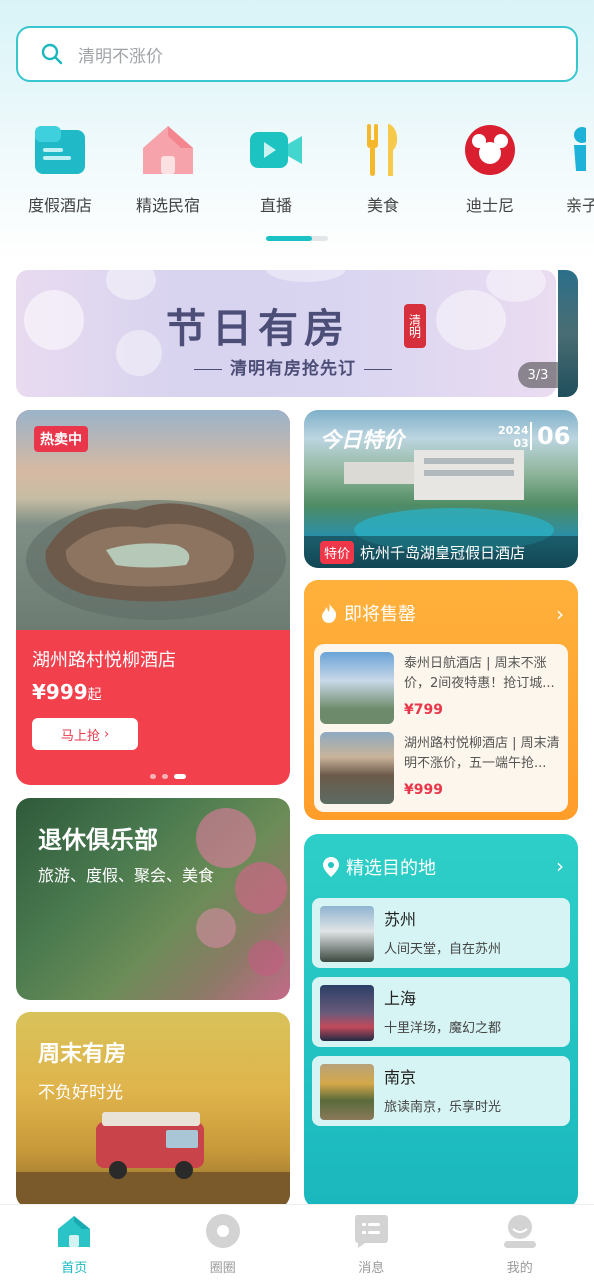  I want to click on list-item: 湖州路村悦柳酒店 | 周末清明不涨价，五一端午抢... ¥999, so click(442, 769).